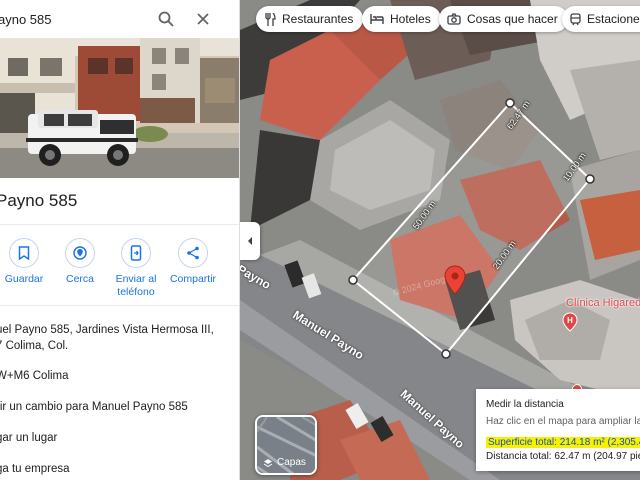  Describe the element at coordinates (34, 376) in the screenshot. I see `plus-code: W+M6 Colima` at that location.